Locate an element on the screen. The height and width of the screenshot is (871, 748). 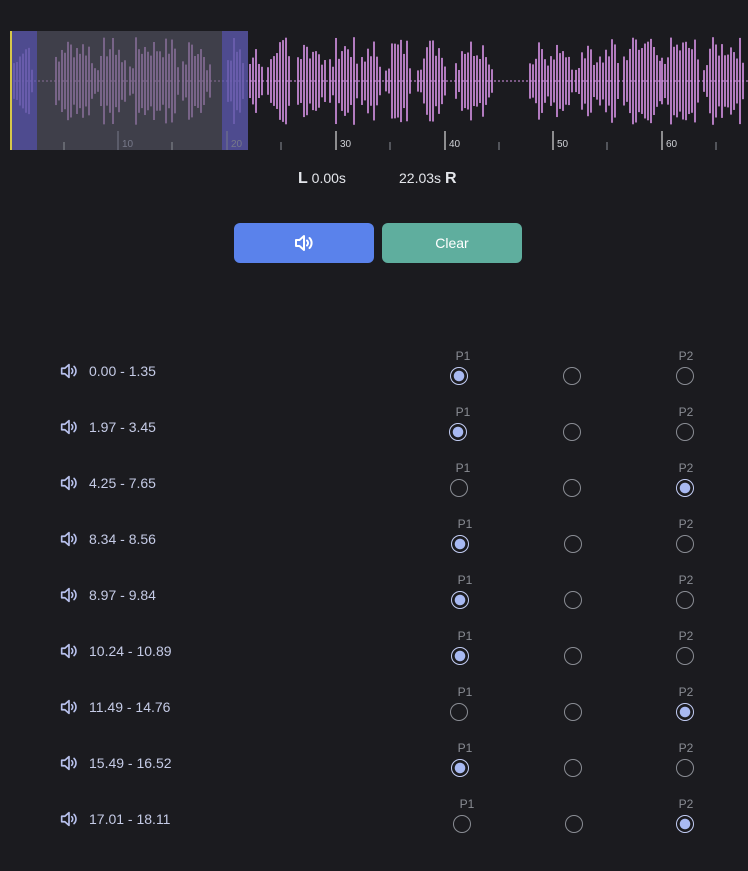
segment-row: 15.49 - 16.52 P1 P2 is located at coordinates (374, 763).